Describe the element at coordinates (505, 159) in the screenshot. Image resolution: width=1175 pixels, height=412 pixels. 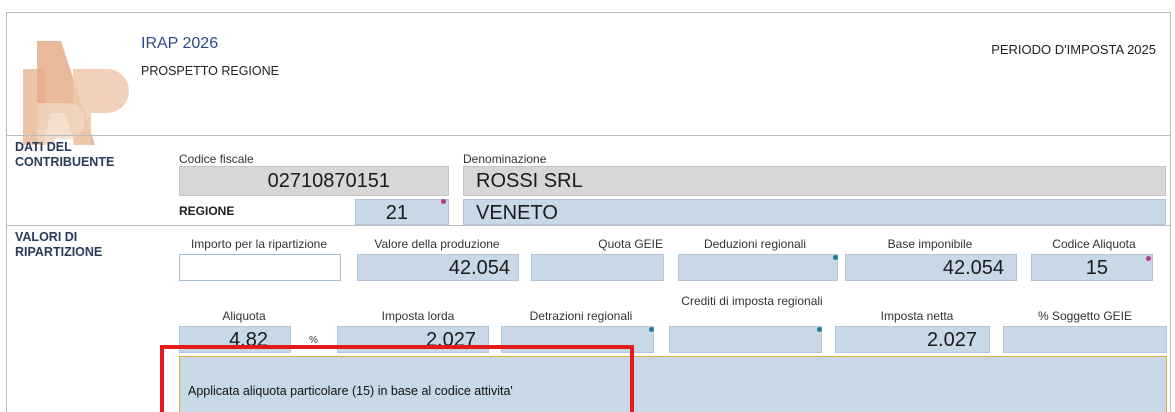
I see `denominazione-label: Denominazione` at that location.